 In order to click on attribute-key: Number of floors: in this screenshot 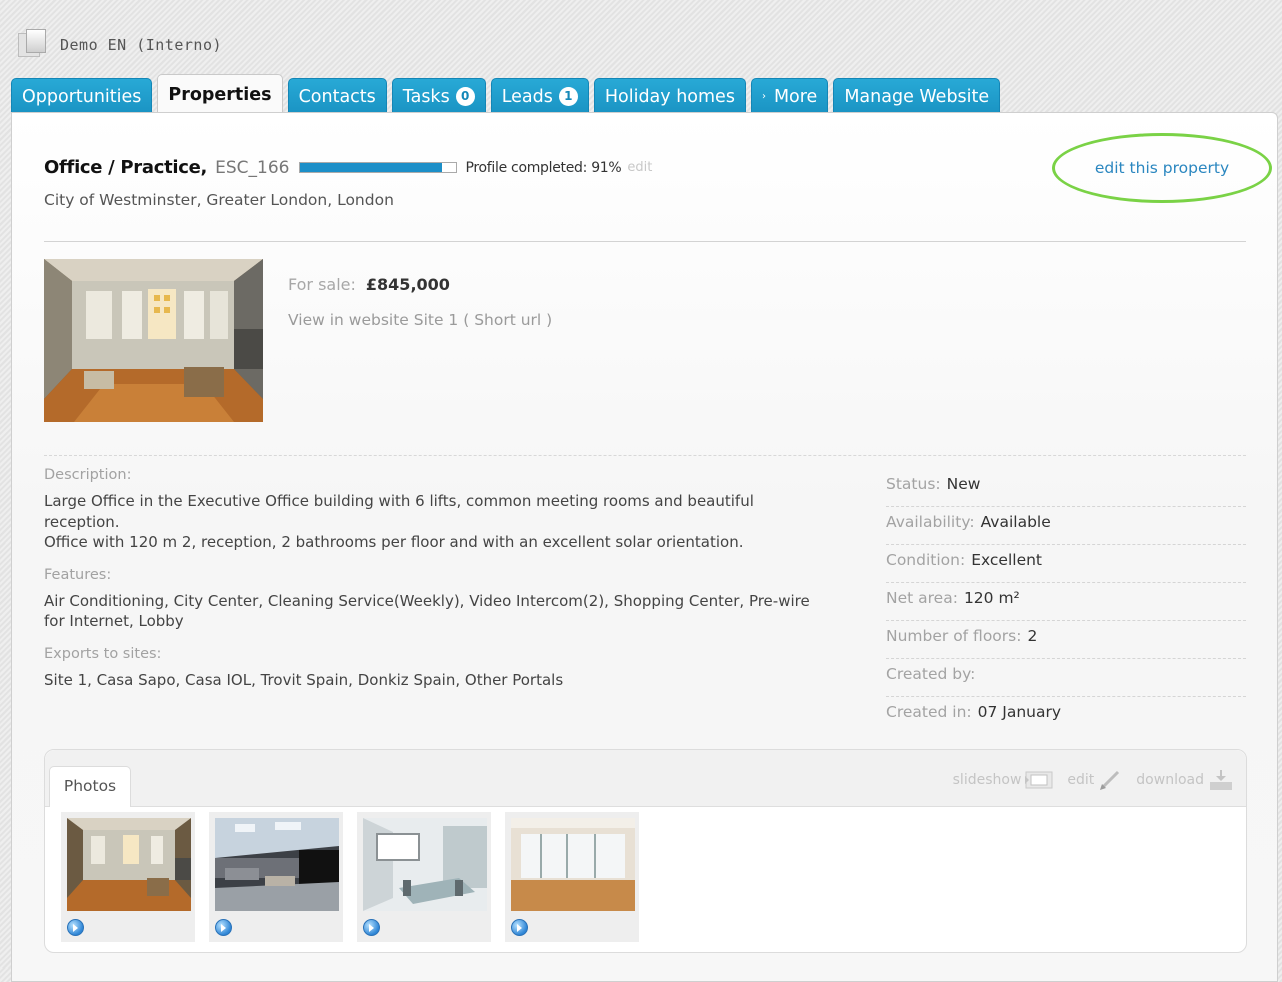, I will do `click(954, 636)`.